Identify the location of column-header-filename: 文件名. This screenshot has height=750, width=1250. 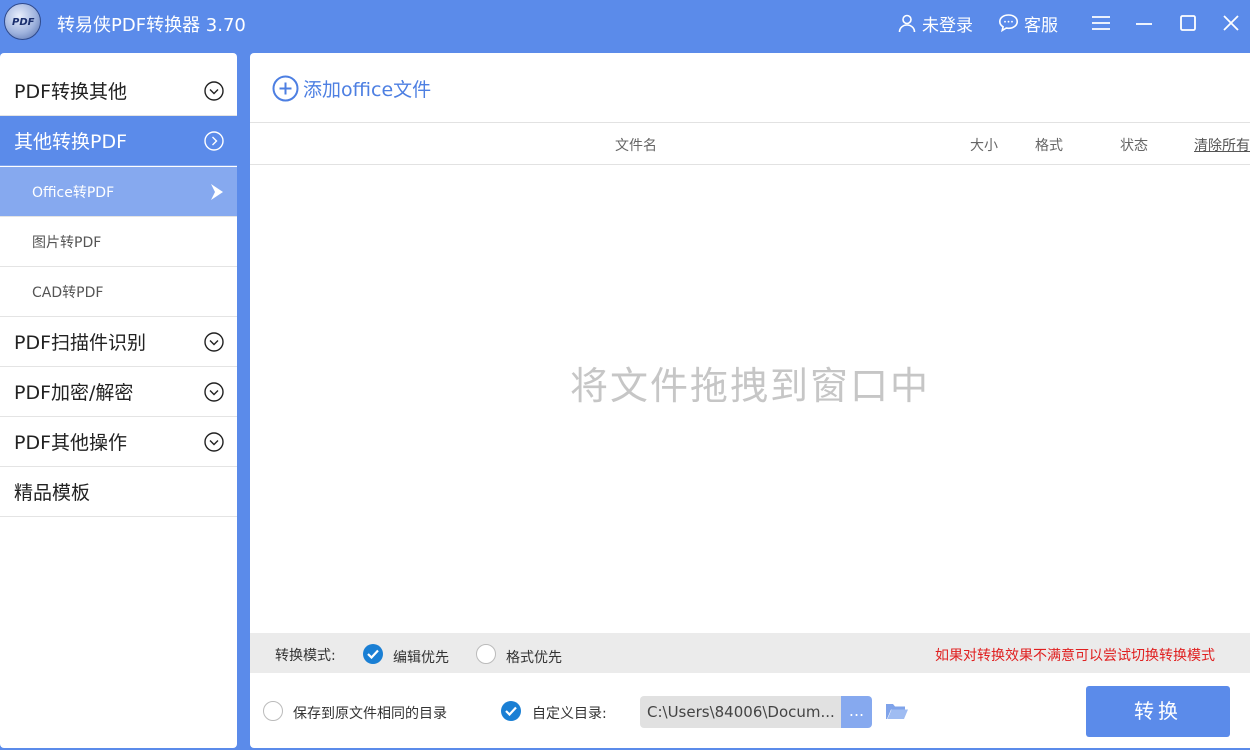
(636, 146).